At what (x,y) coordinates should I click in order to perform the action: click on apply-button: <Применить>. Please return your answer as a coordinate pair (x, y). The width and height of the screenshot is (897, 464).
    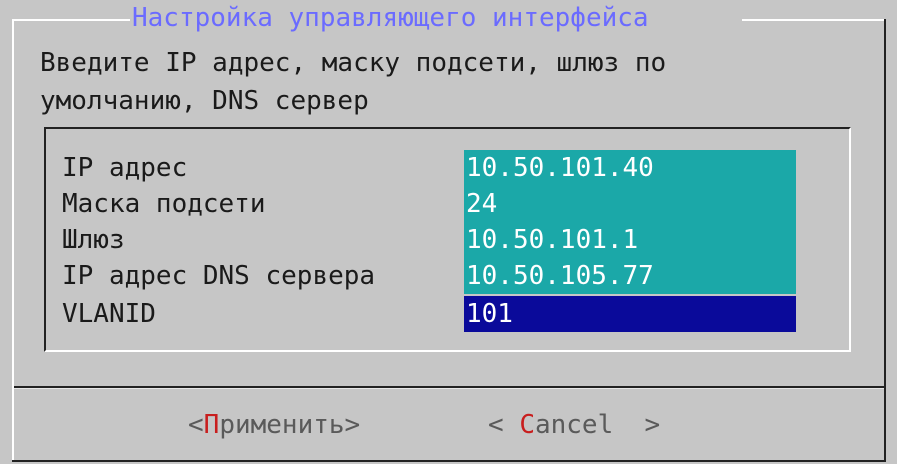
    Looking at the image, I should click on (274, 425).